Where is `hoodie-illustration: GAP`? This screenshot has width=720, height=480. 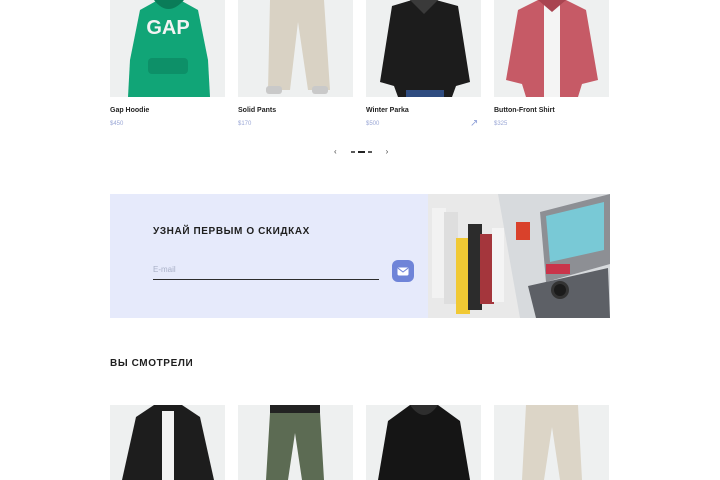
hoodie-illustration: GAP is located at coordinates (167, 48).